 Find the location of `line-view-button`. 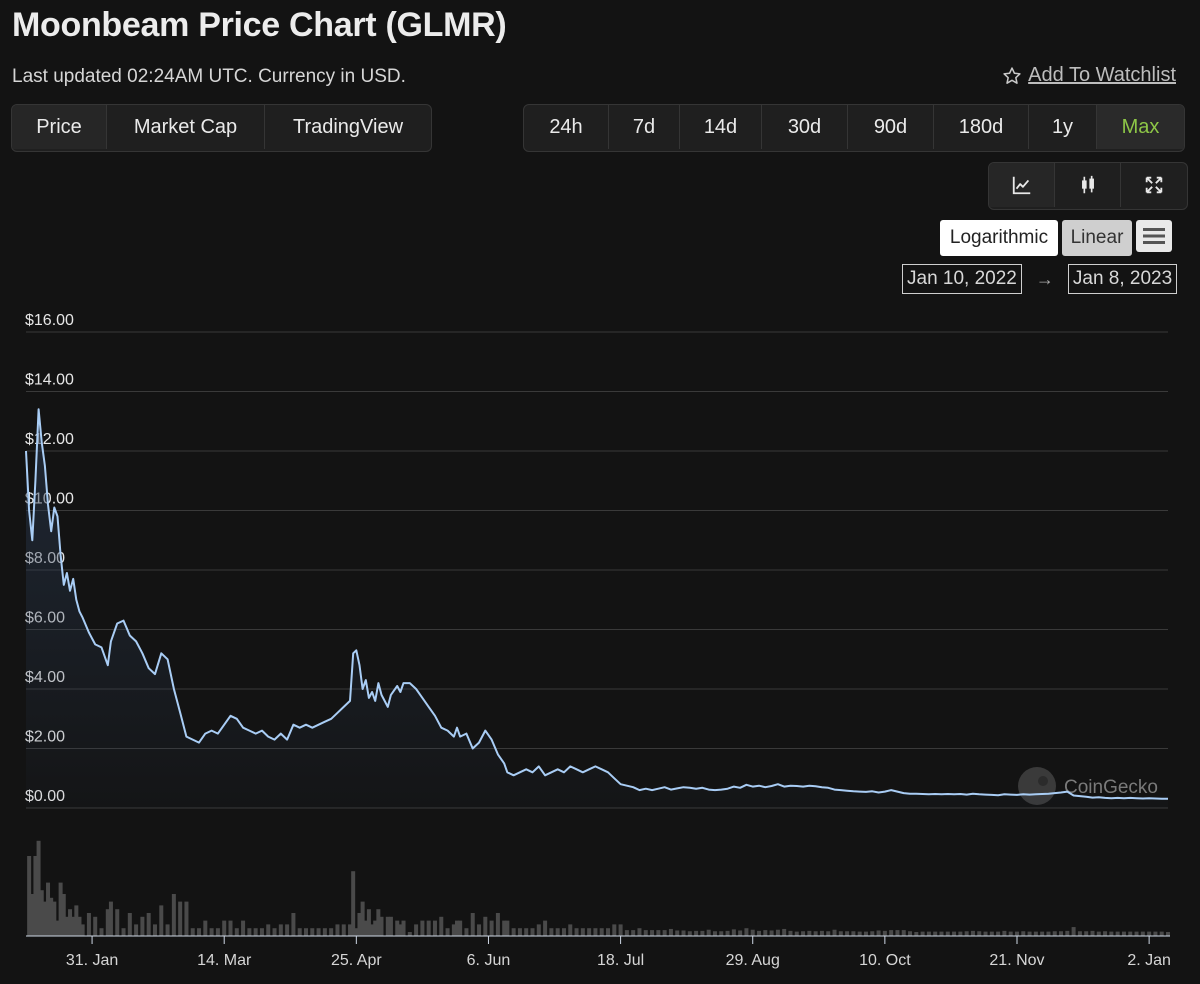

line-view-button is located at coordinates (1022, 185).